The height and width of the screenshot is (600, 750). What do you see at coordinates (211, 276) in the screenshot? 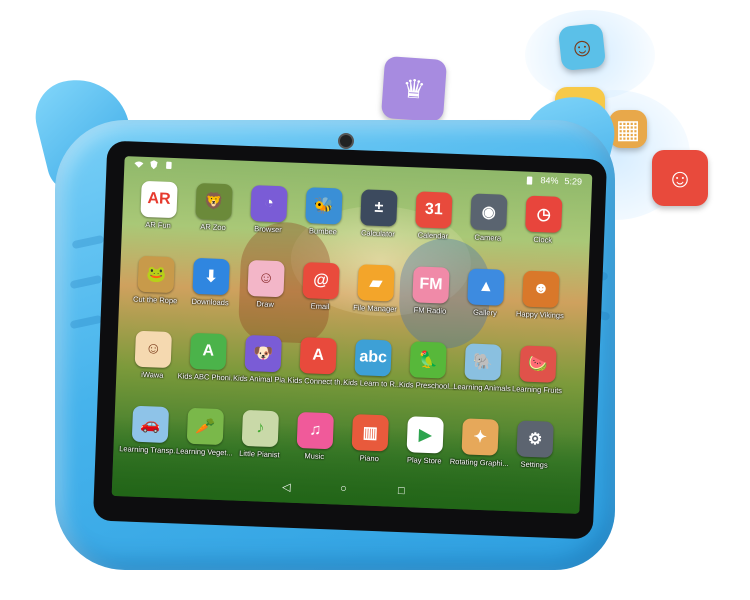
I see `downloads-icon: ⬇` at bounding box center [211, 276].